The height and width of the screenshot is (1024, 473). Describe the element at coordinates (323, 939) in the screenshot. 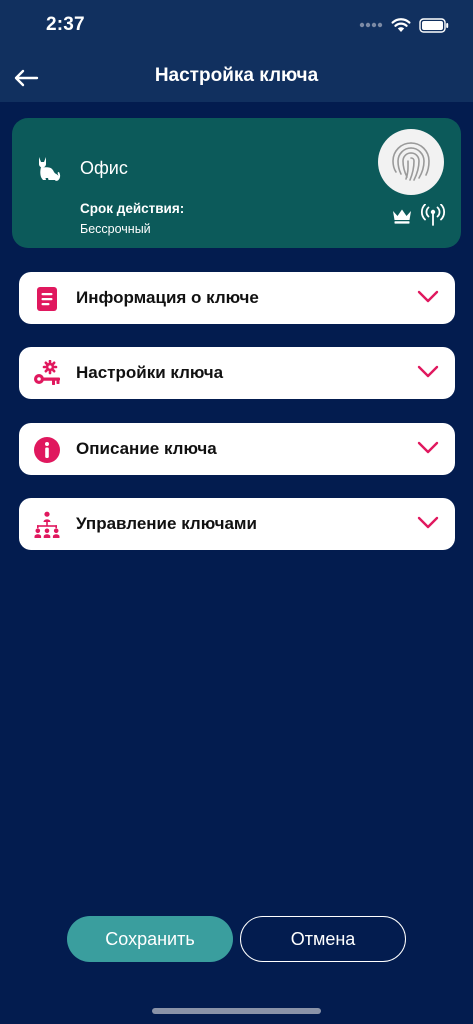

I see `cancel-button: Отмена` at that location.